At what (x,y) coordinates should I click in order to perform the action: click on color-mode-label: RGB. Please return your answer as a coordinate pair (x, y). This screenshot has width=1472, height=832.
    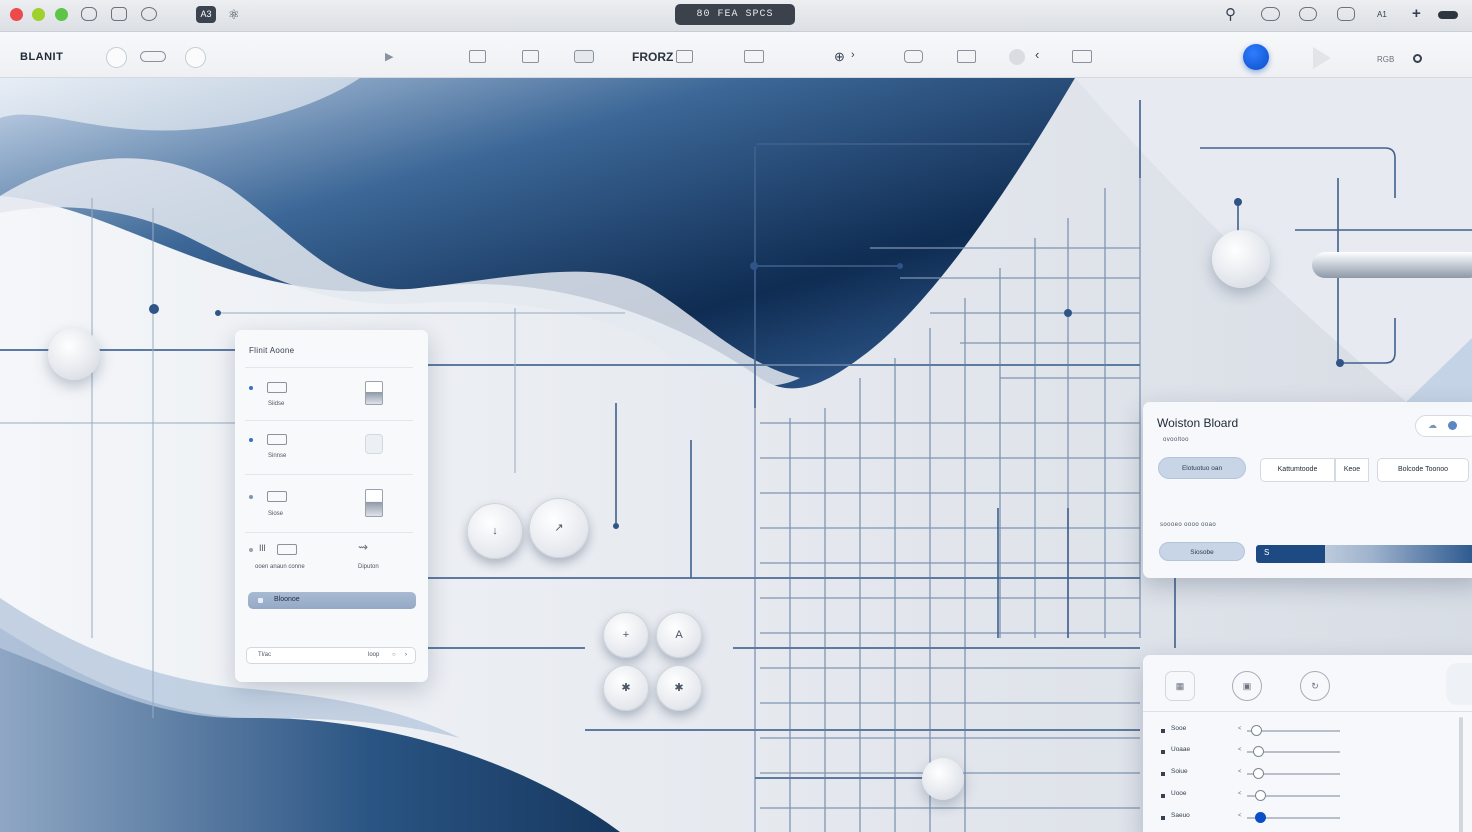
    Looking at the image, I should click on (1385, 59).